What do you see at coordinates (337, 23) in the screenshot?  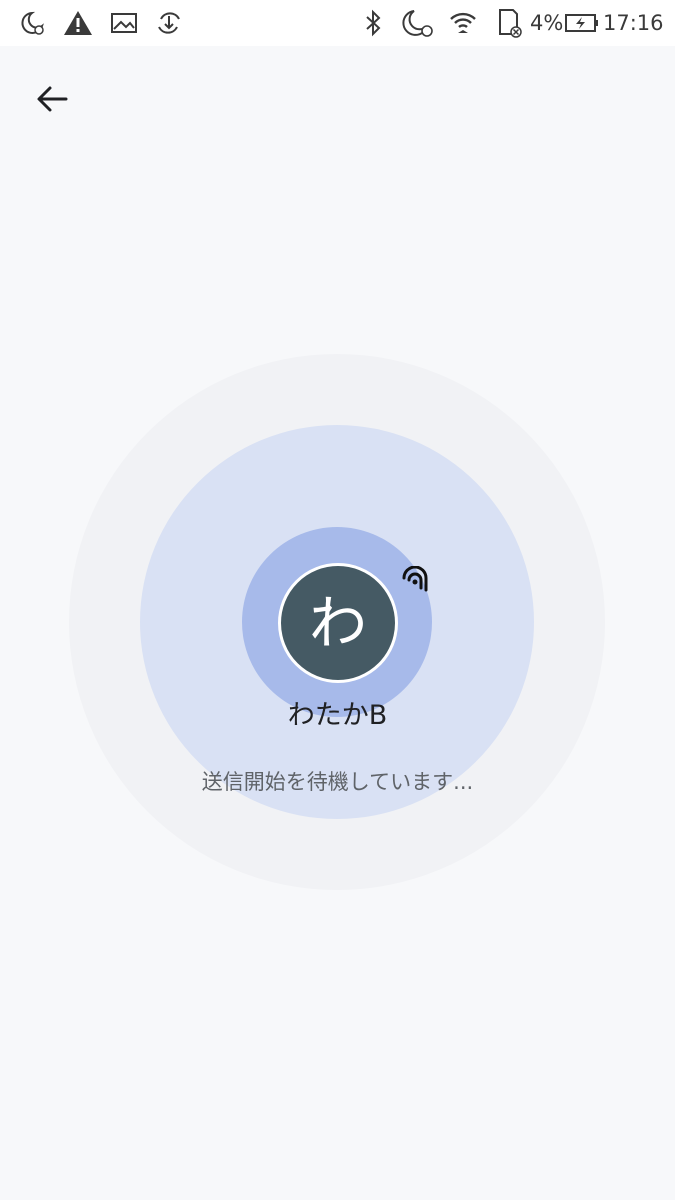 I see `status-bar: 4% 17:16` at bounding box center [337, 23].